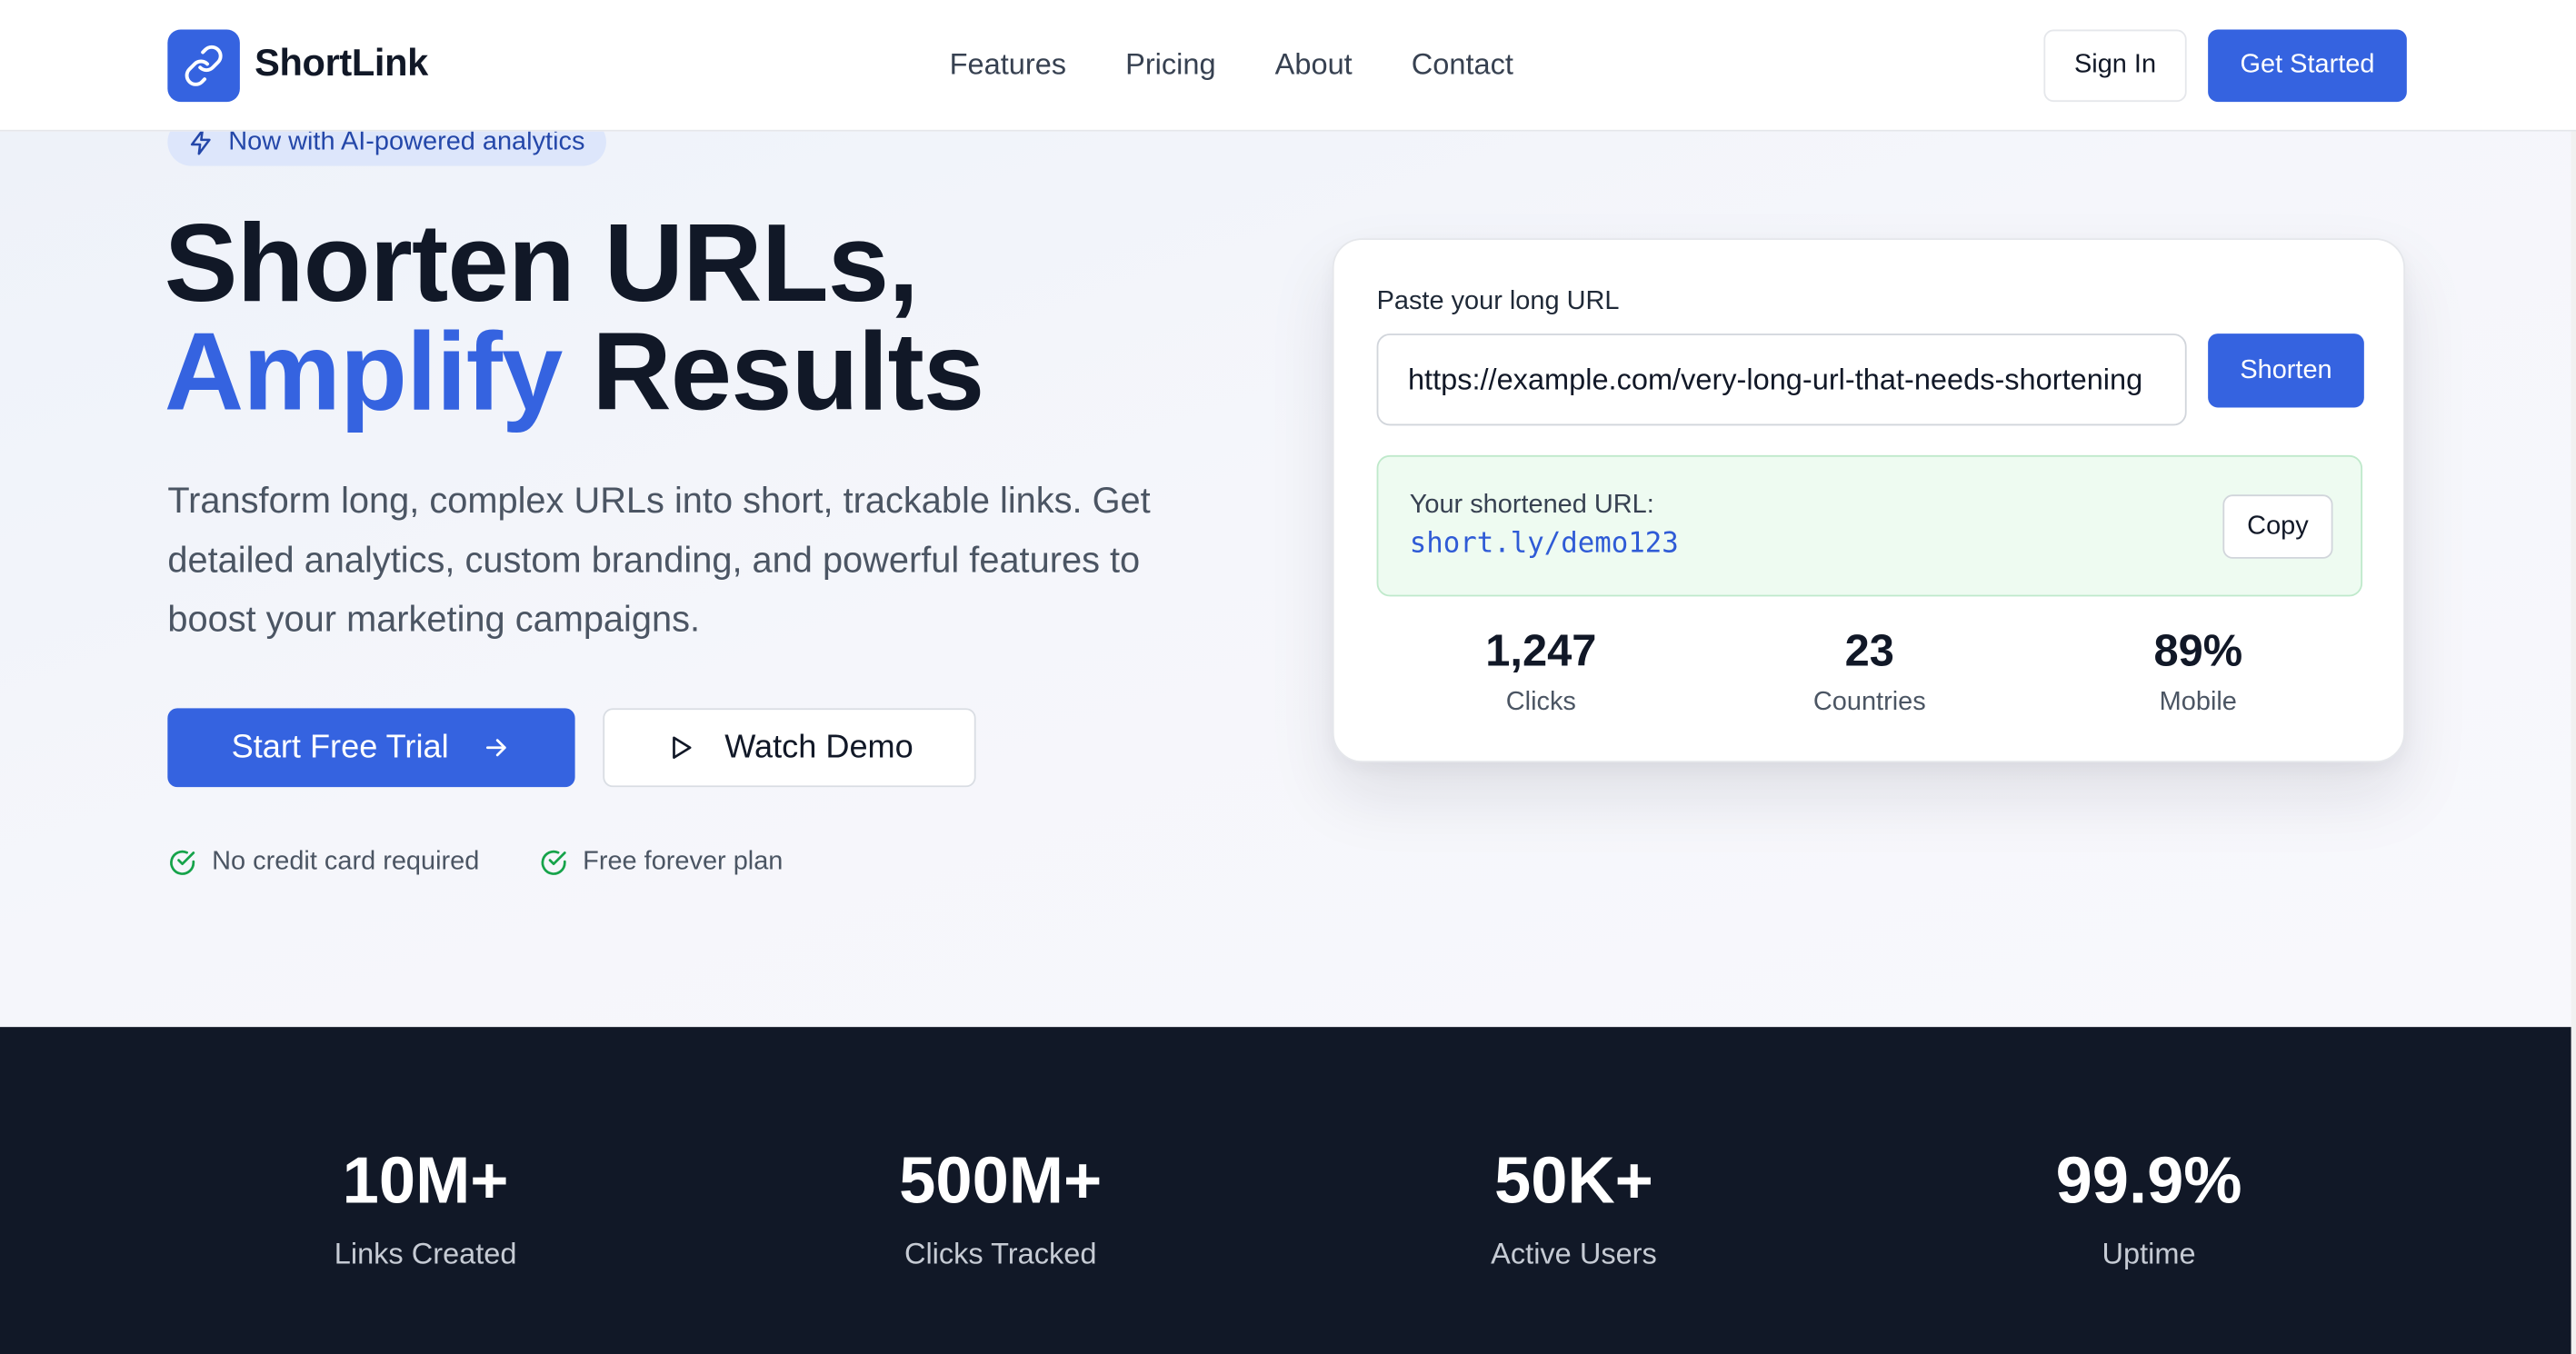 This screenshot has height=1354, width=2576. What do you see at coordinates (1573, 1181) in the screenshot?
I see `band-stat-value: 50K+` at bounding box center [1573, 1181].